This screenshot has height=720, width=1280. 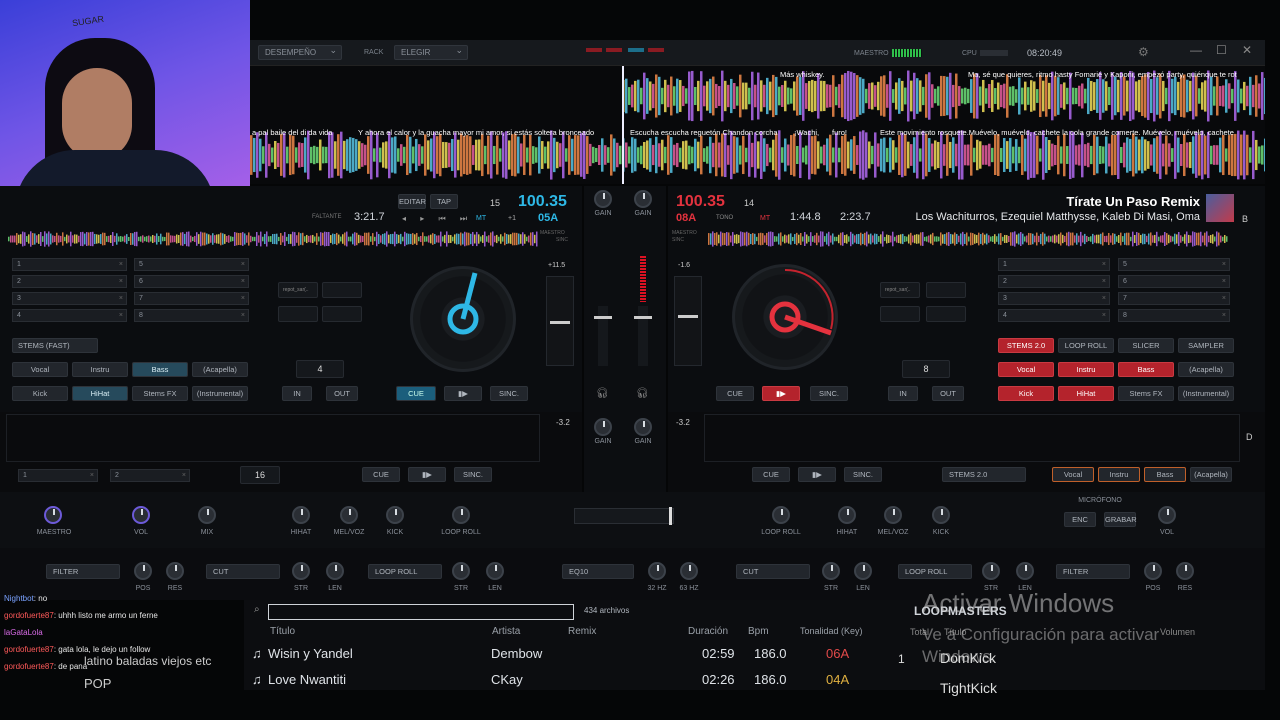 What do you see at coordinates (298, 290) in the screenshot?
I see `deck-a-pad: repot_sar(..` at bounding box center [298, 290].